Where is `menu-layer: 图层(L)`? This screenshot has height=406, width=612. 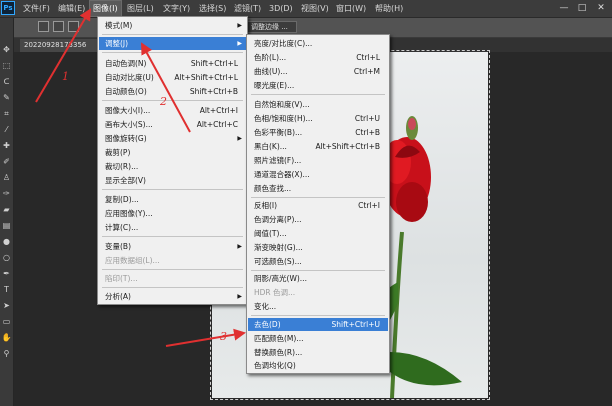 menu-layer: 图层(L) is located at coordinates (140, 8).